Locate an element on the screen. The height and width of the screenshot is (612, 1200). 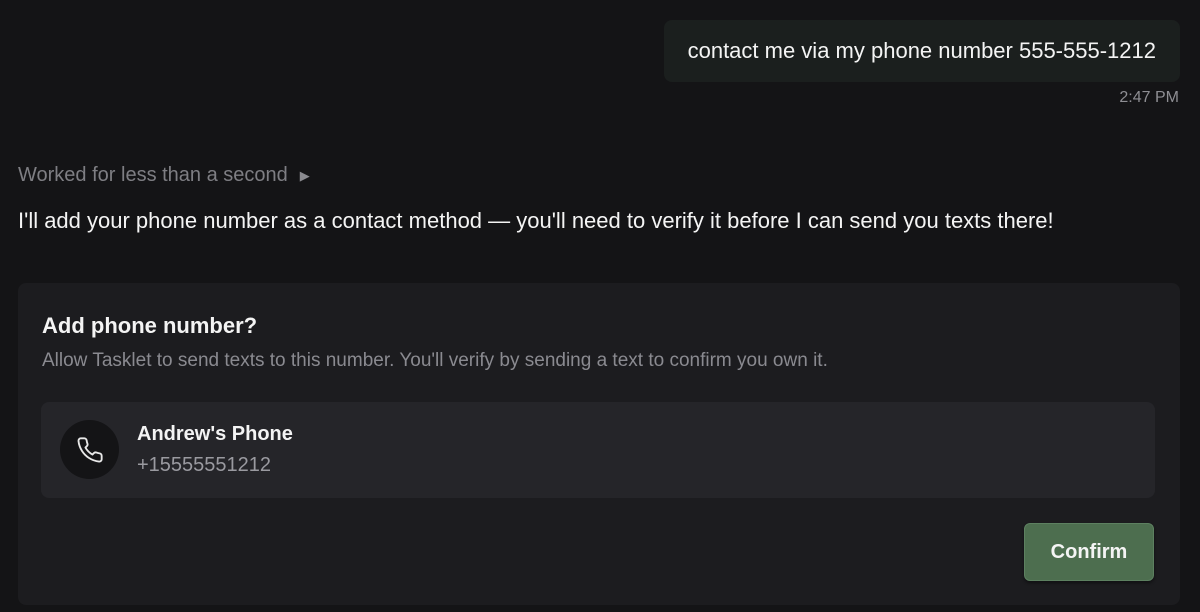
message-timestamp: 2:47 PM is located at coordinates (1149, 97).